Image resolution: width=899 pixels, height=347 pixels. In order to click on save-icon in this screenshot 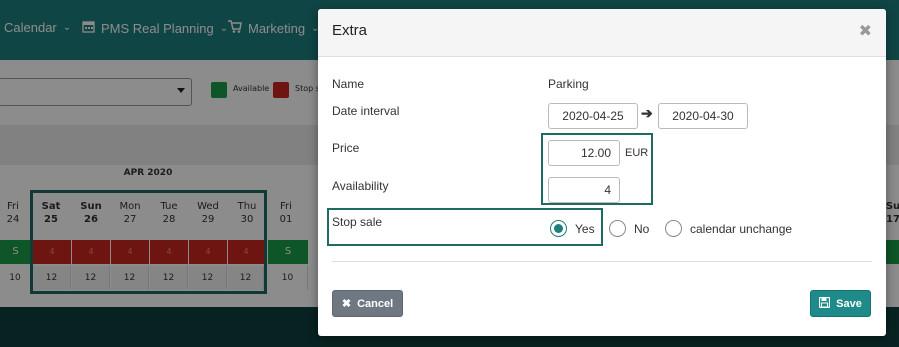, I will do `click(825, 303)`.